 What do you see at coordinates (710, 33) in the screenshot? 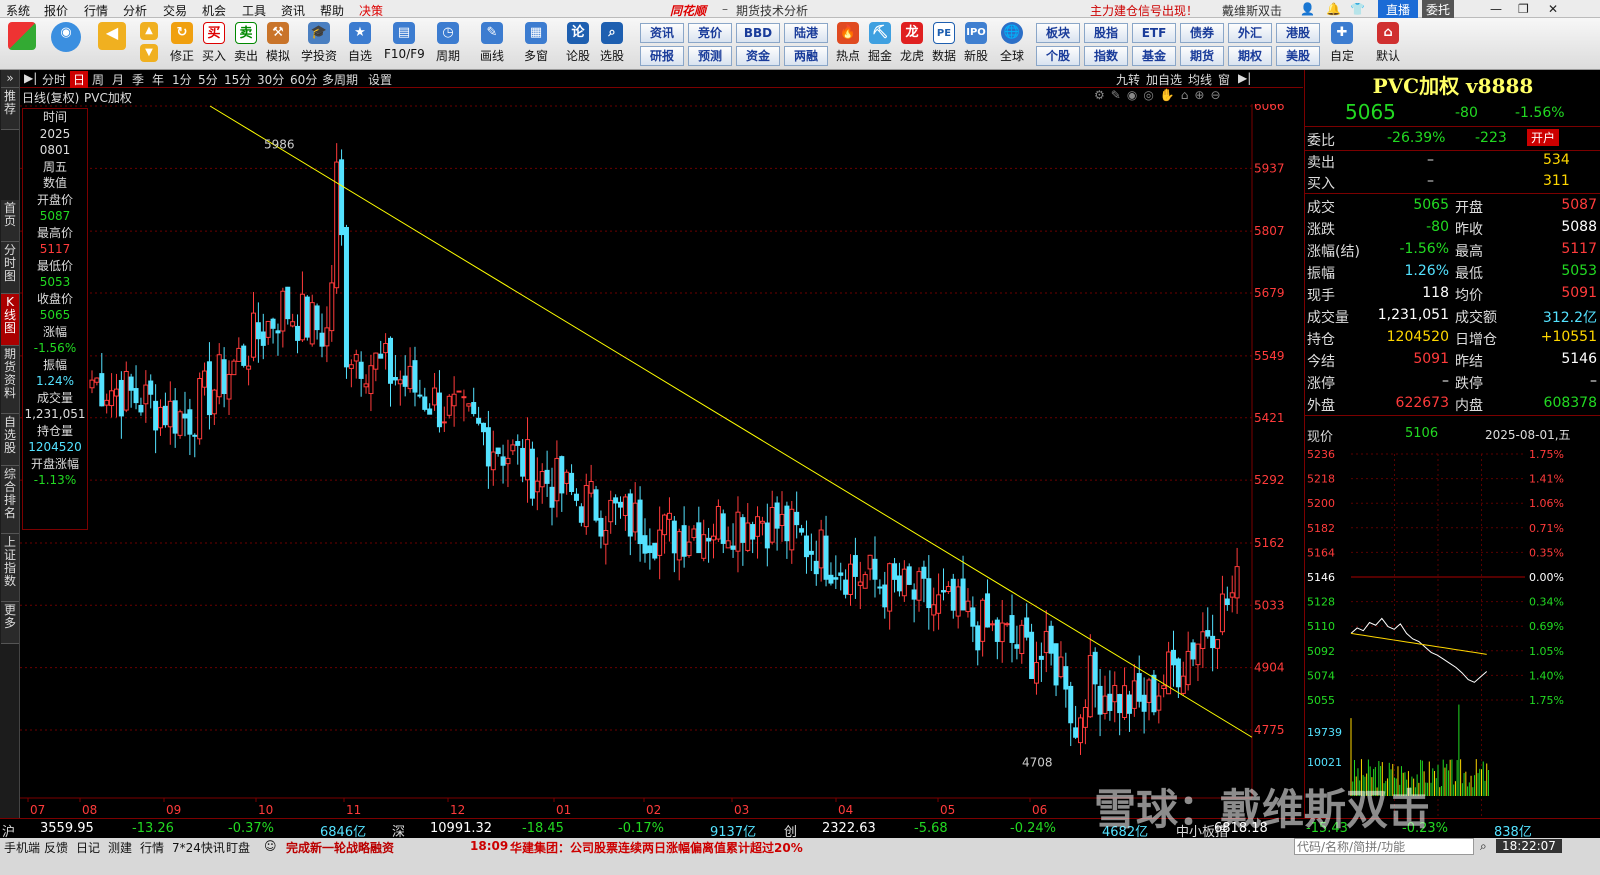
I see `quick-auction: 竞价` at bounding box center [710, 33].